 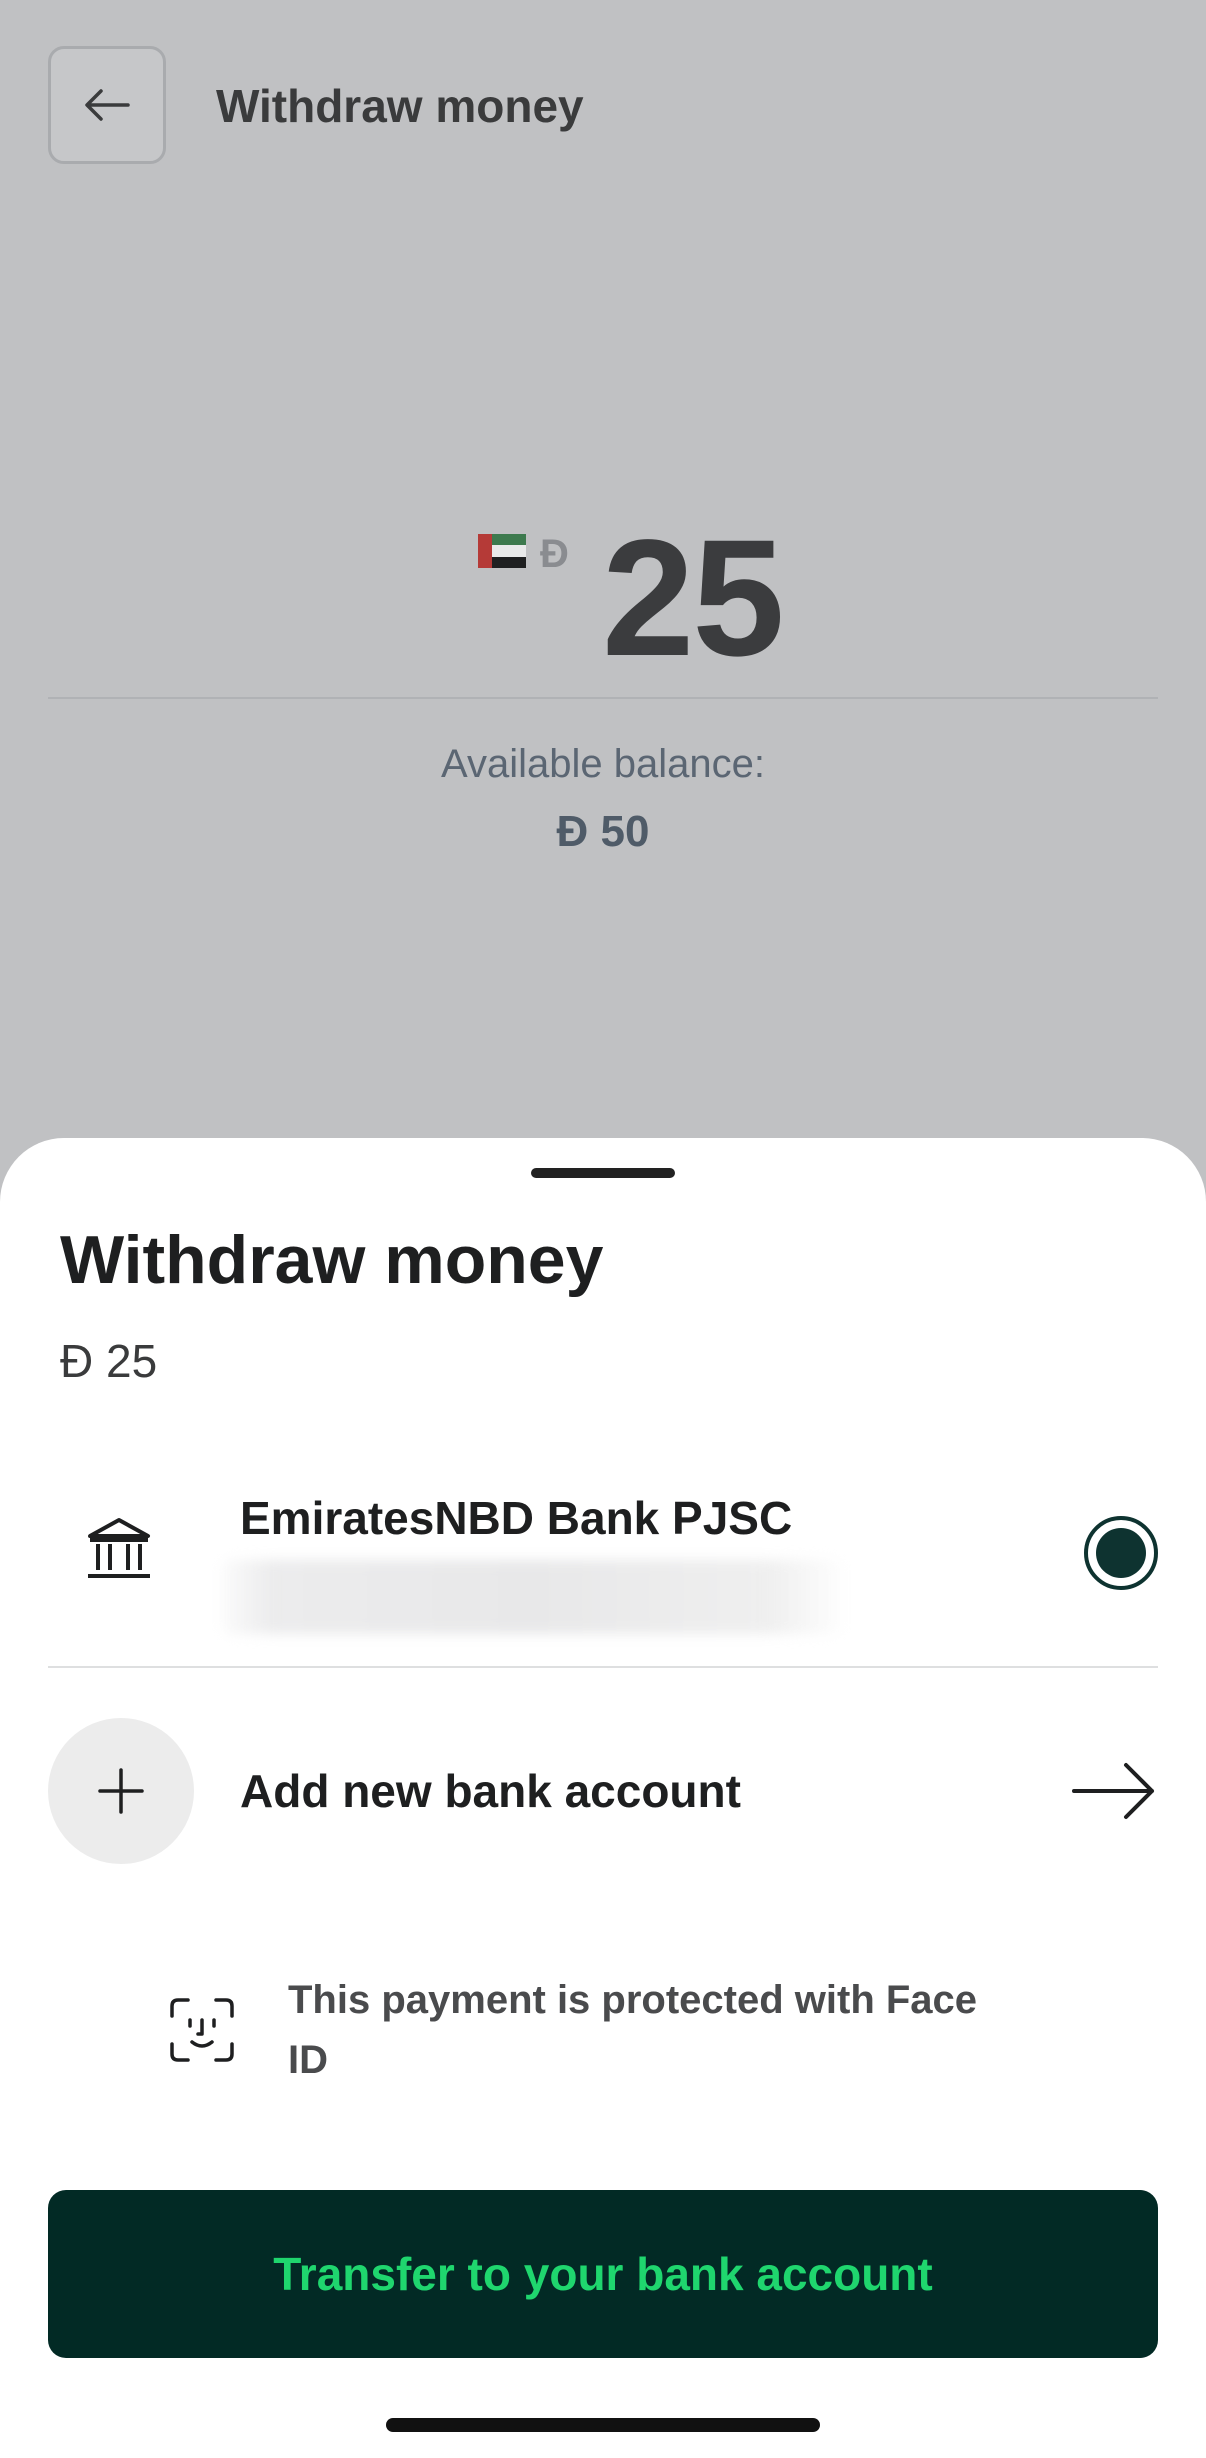 What do you see at coordinates (603, 764) in the screenshot?
I see `balance-label: Available balance:` at bounding box center [603, 764].